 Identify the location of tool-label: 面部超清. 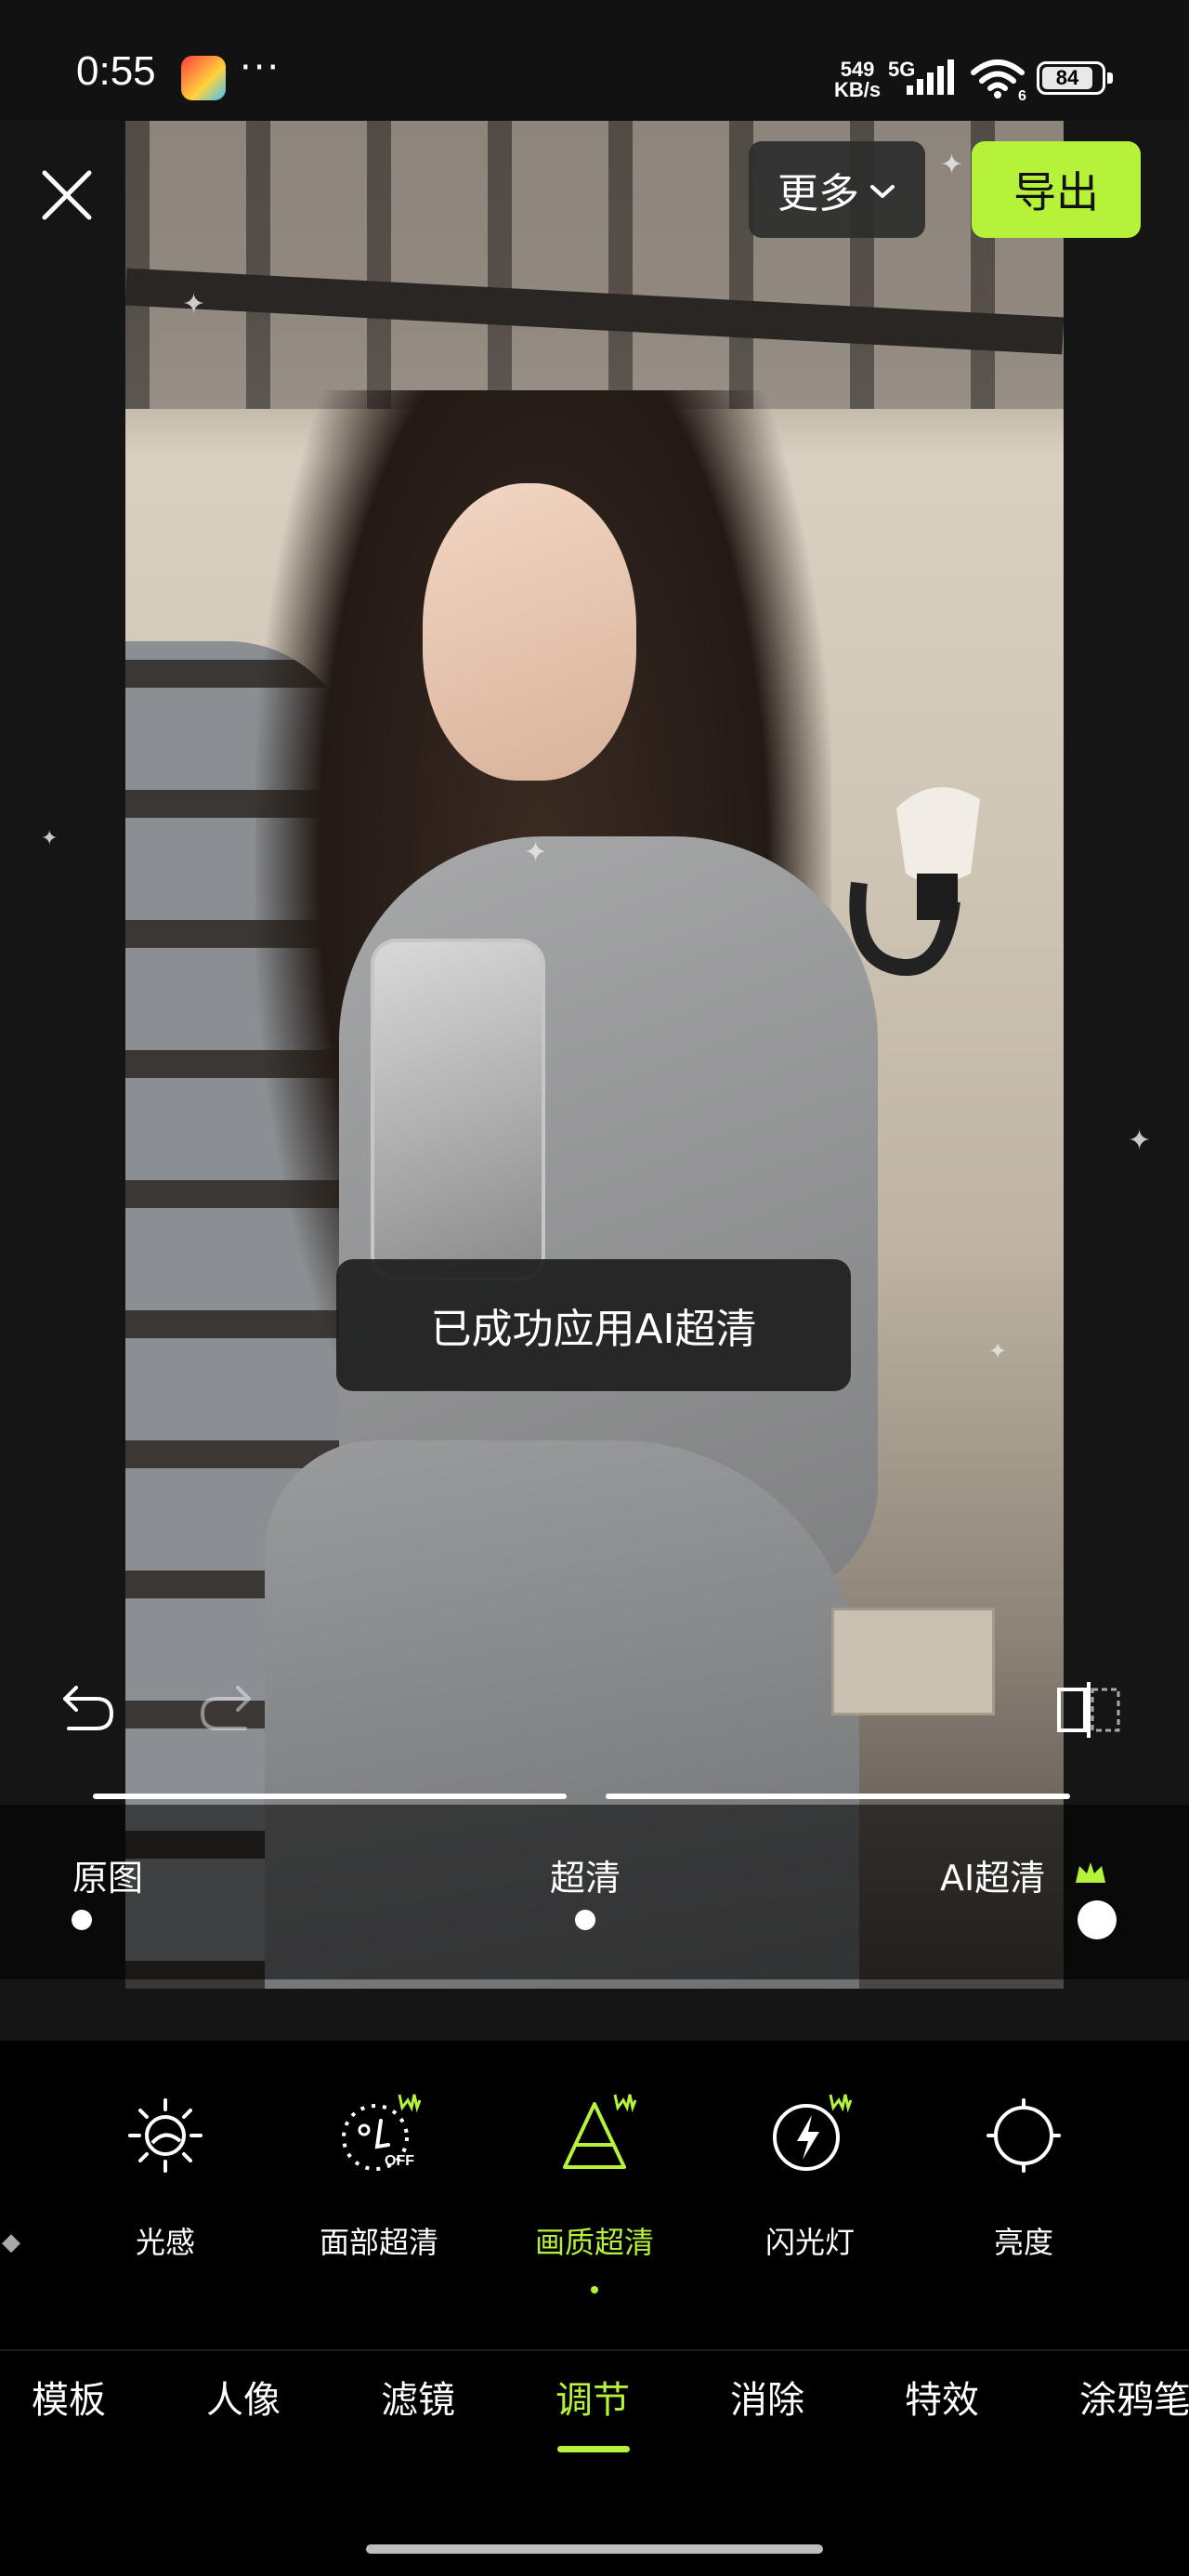
(378, 2242).